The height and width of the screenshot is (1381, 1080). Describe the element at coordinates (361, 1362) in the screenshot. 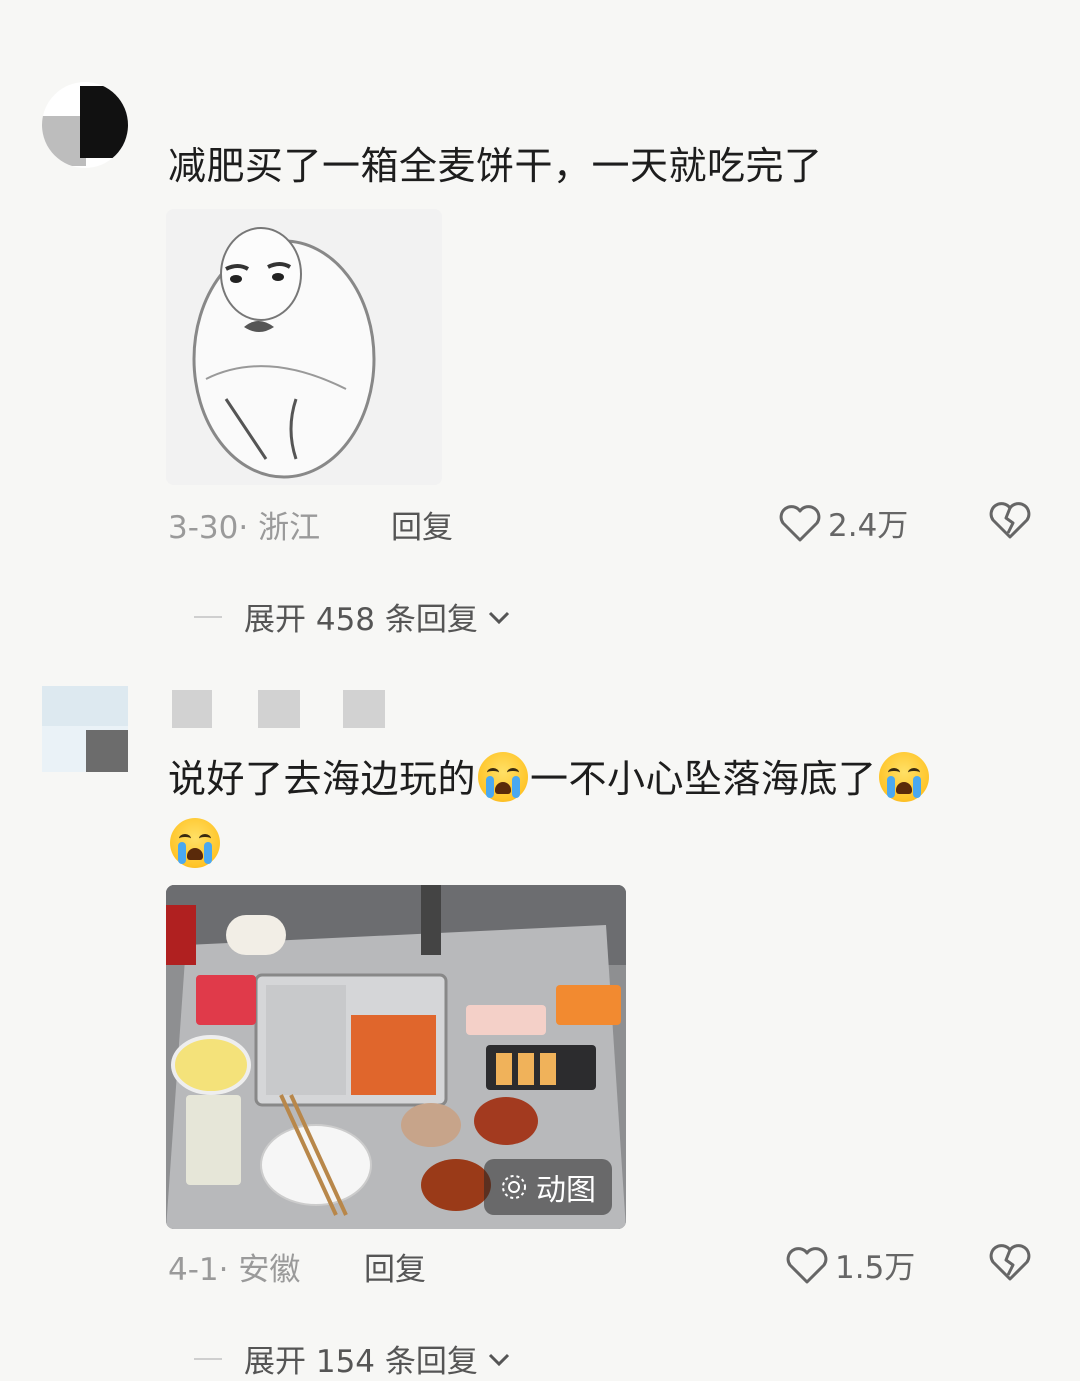

I see `expand-label: 展开 154 条回复` at that location.